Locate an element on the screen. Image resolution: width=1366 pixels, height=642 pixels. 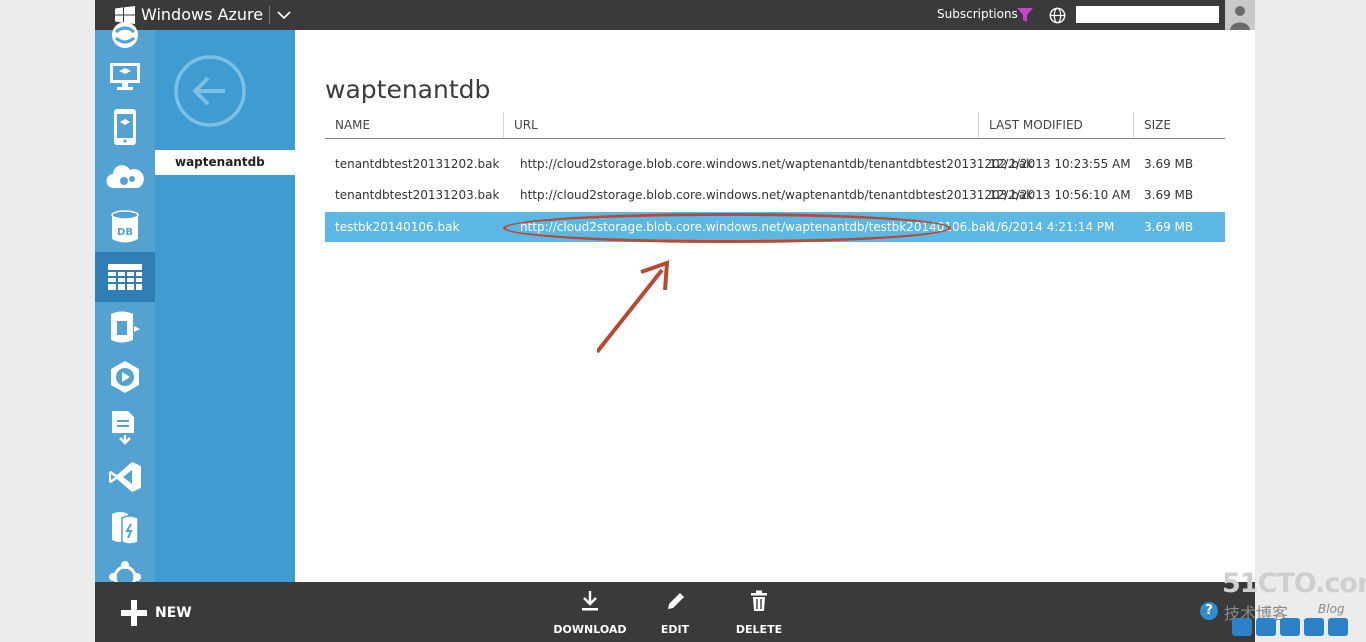
plus-icon is located at coordinates (134, 613).